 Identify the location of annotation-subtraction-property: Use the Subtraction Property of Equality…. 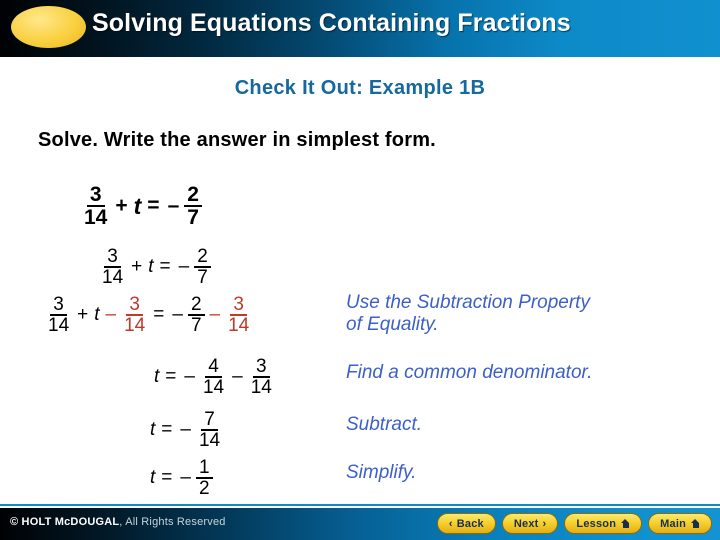
(468, 314).